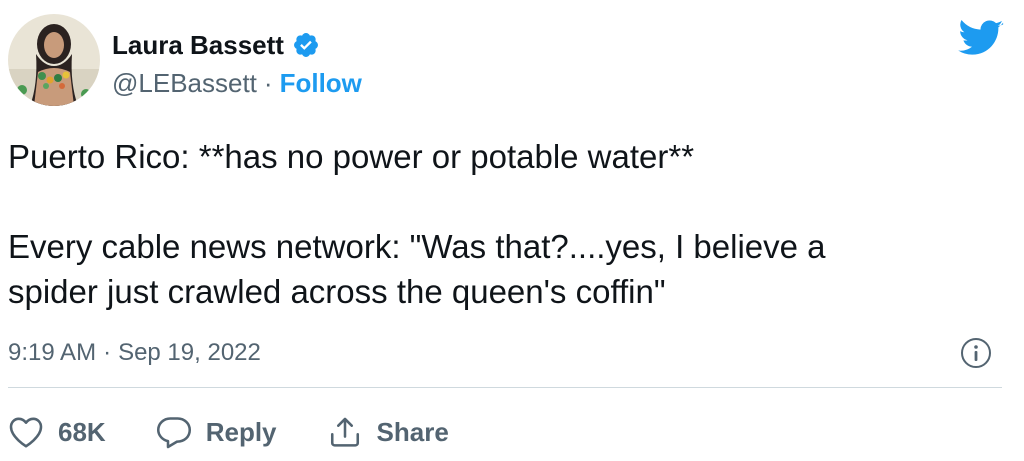 Image resolution: width=1024 pixels, height=461 pixels. I want to click on like-button: 68K, so click(57, 432).